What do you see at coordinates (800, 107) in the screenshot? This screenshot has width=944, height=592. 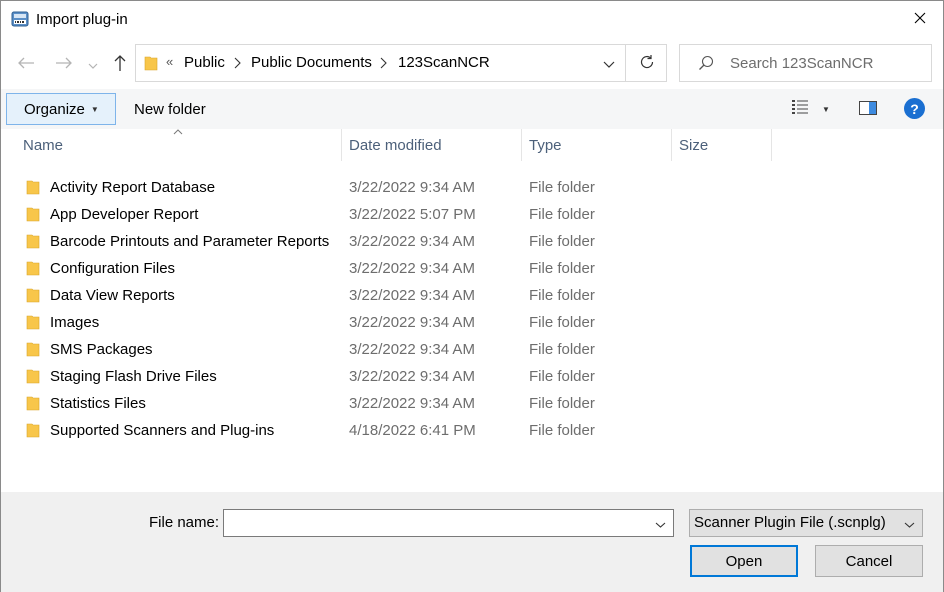 I see `change-view-button` at bounding box center [800, 107].